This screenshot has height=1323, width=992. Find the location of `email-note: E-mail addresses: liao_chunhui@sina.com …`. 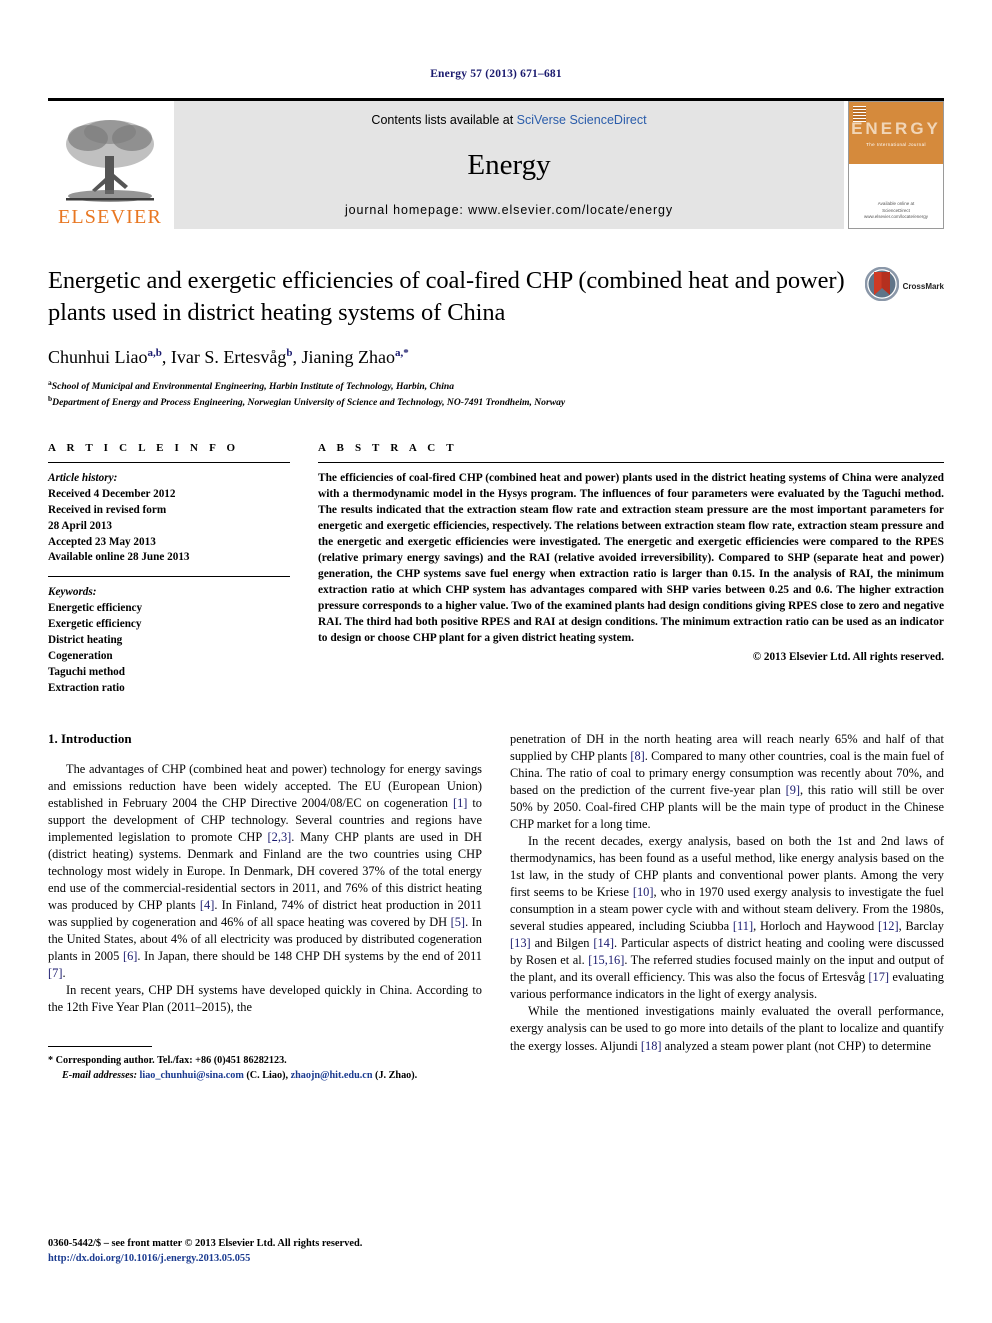

email-note: E-mail addresses: liao_chunhui@sina.com … is located at coordinates (265, 1076).